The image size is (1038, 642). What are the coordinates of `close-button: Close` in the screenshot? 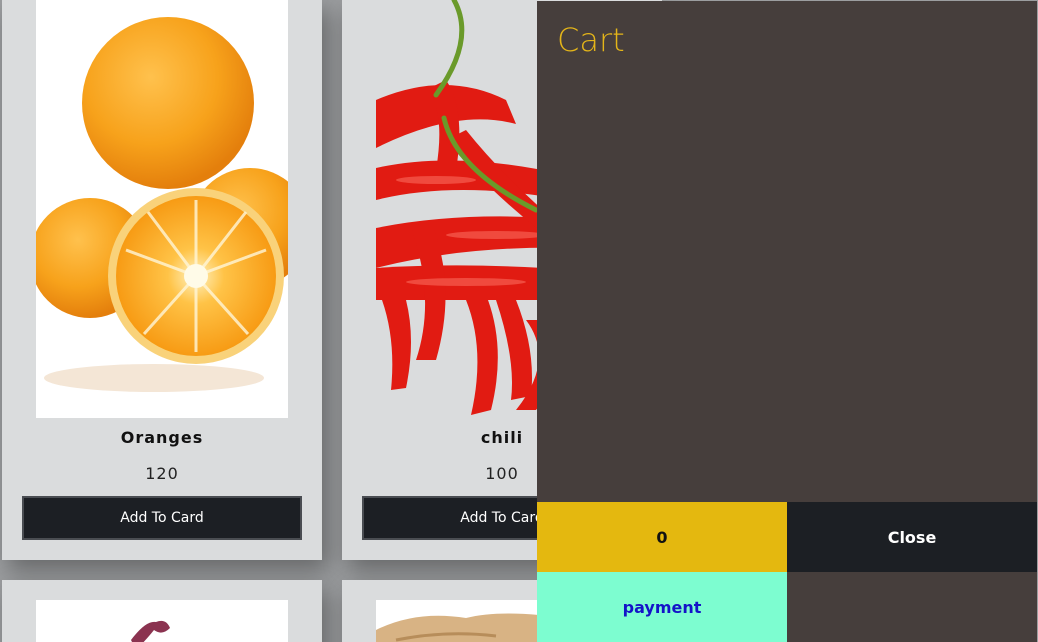 It's located at (912, 537).